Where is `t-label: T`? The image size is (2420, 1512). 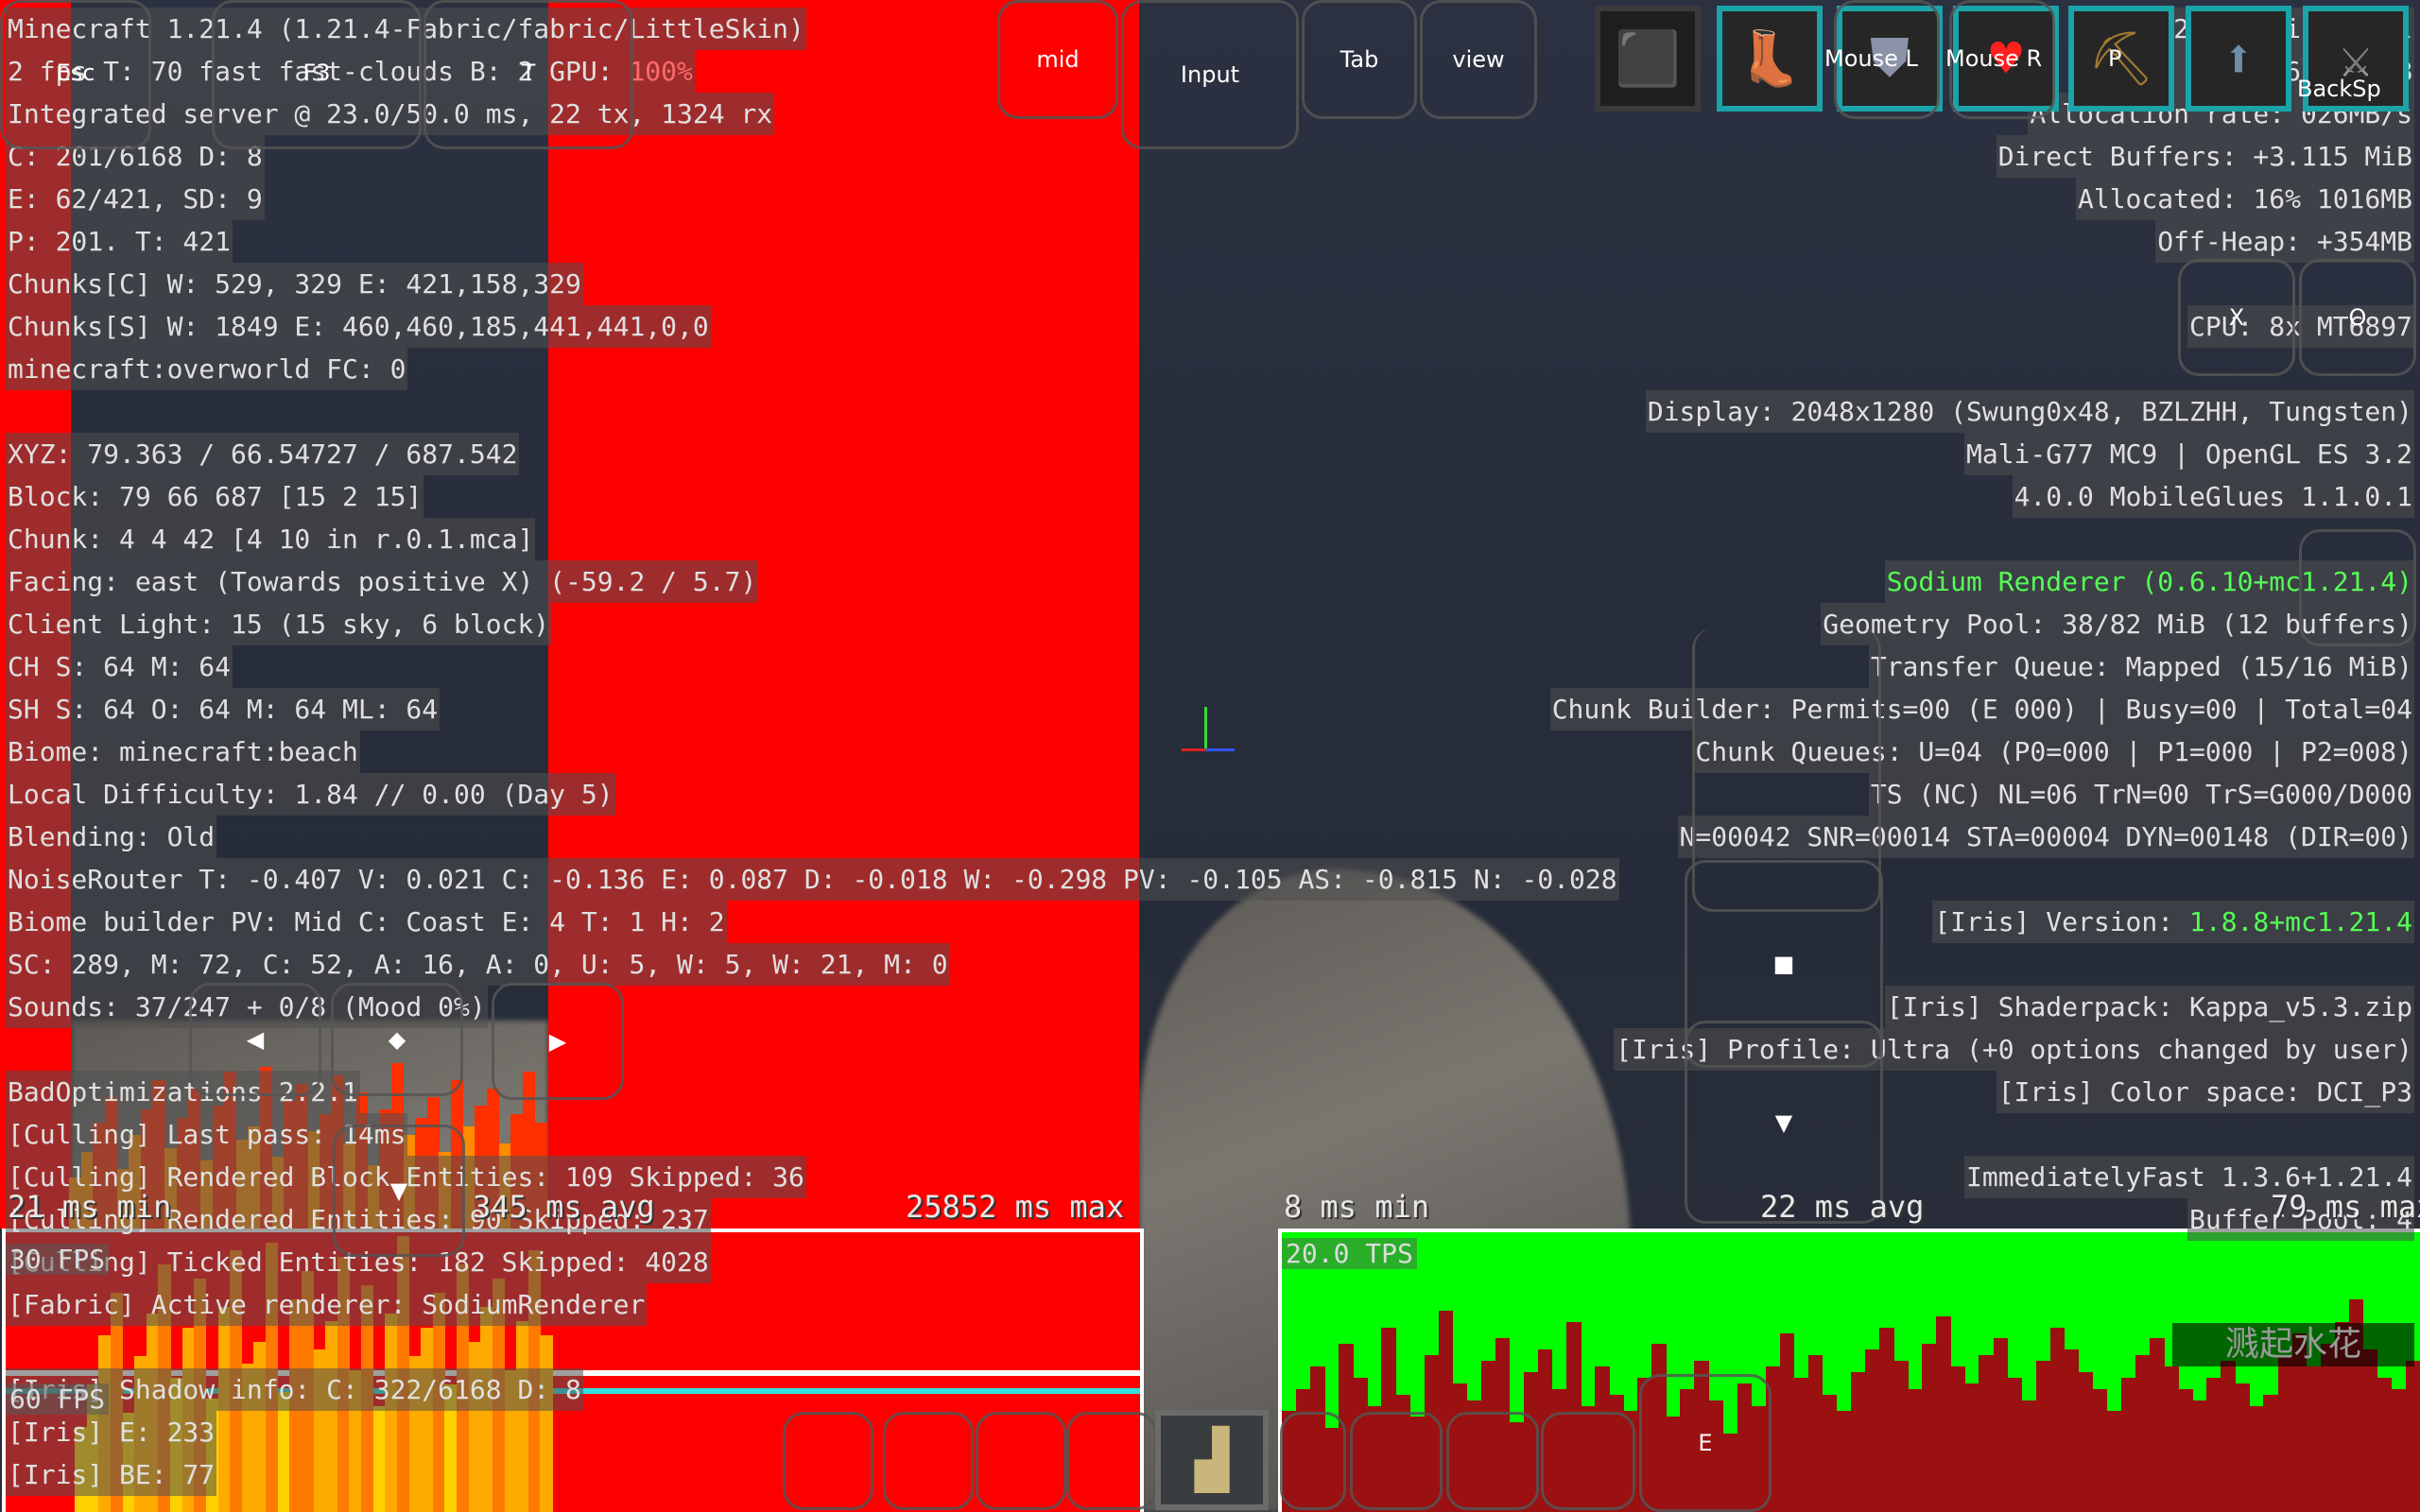 t-label: T is located at coordinates (528, 73).